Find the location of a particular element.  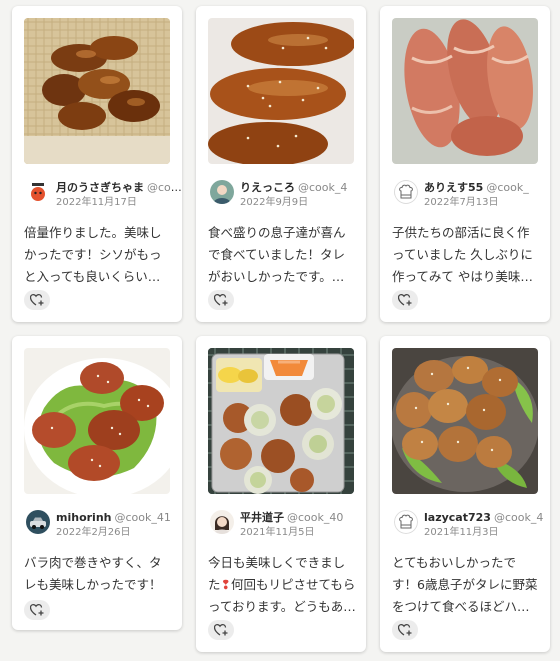

author-handle: @cook_41 is located at coordinates (142, 517).